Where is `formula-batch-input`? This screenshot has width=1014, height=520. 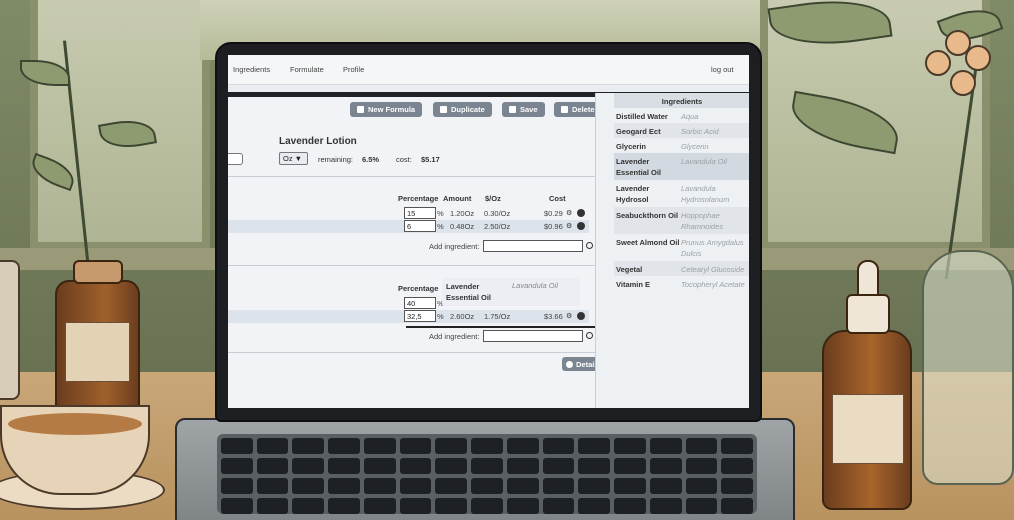
formula-batch-input is located at coordinates (235, 159).